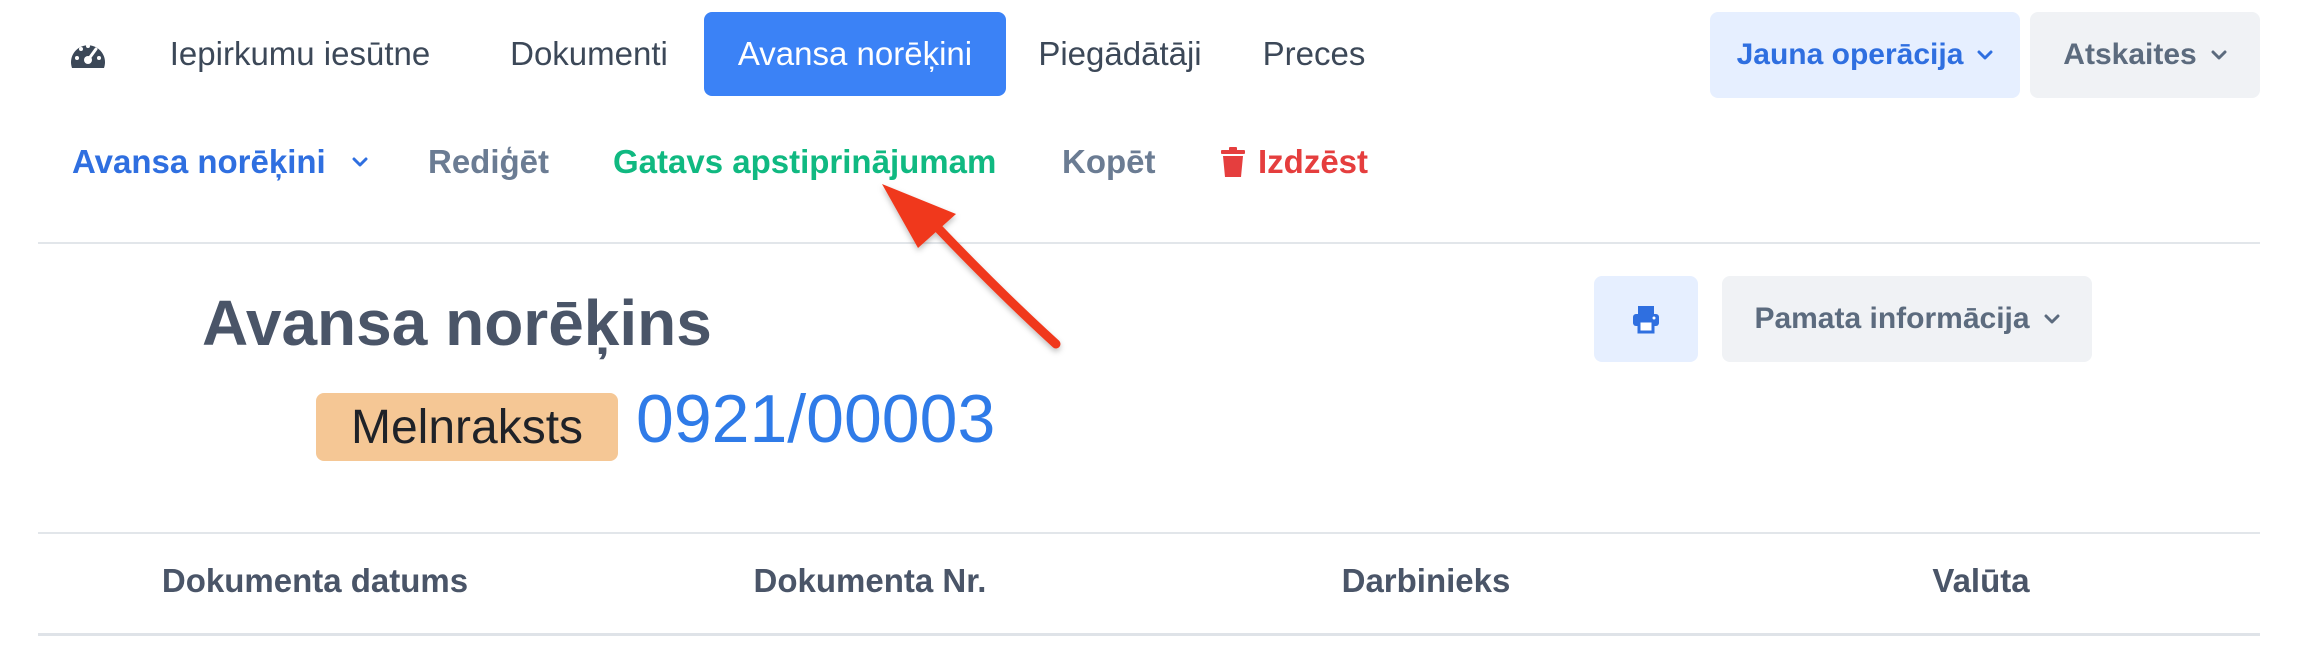 The image size is (2298, 658). Describe the element at coordinates (467, 427) in the screenshot. I see `status-badge: Melnraksts` at that location.